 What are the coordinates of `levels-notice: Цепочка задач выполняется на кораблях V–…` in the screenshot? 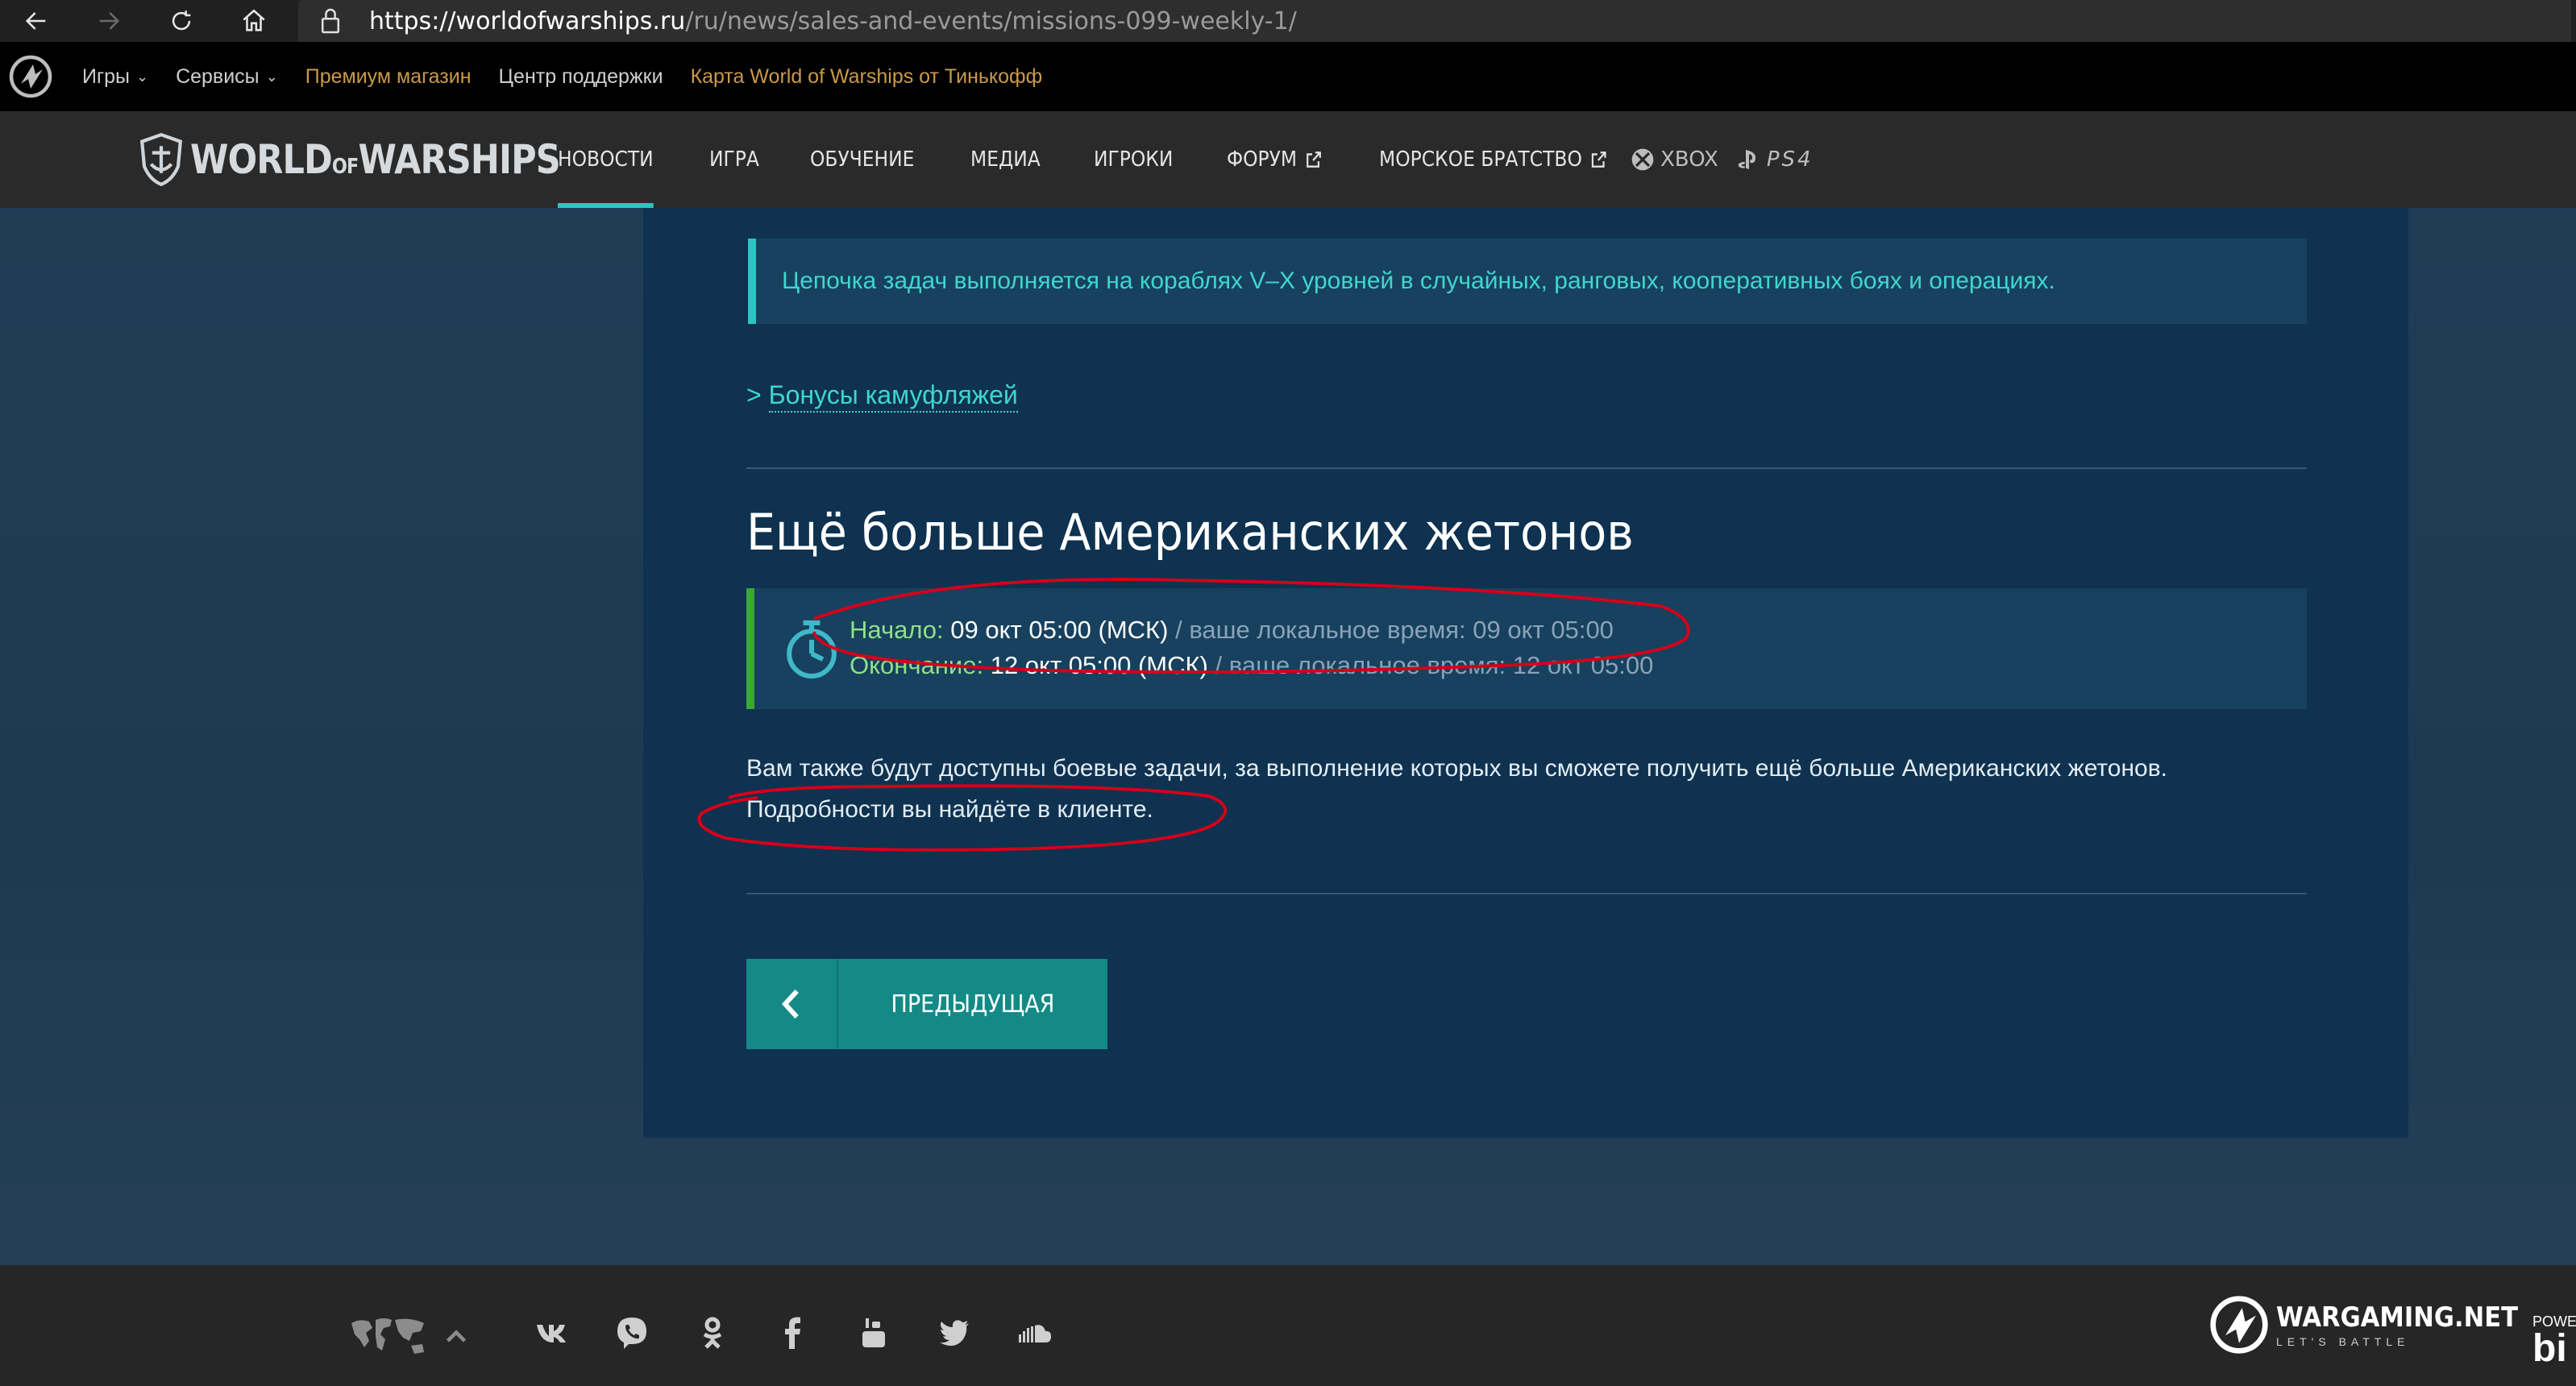 It's located at (1527, 282).